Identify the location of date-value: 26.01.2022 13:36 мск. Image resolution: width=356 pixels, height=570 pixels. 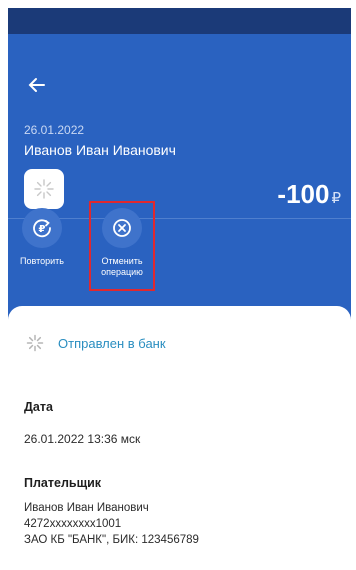
(82, 439).